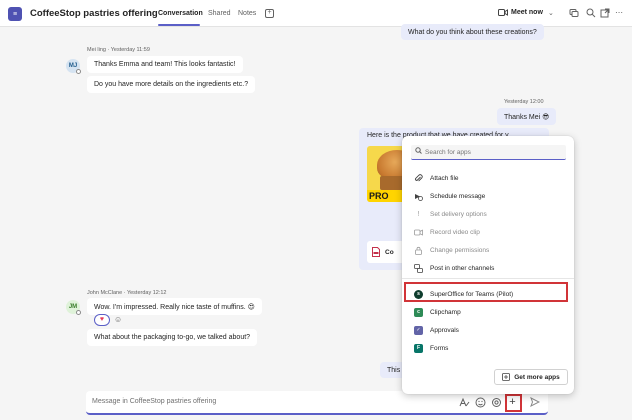  Describe the element at coordinates (394, 370) in the screenshot. I see `message-text: This` at that location.